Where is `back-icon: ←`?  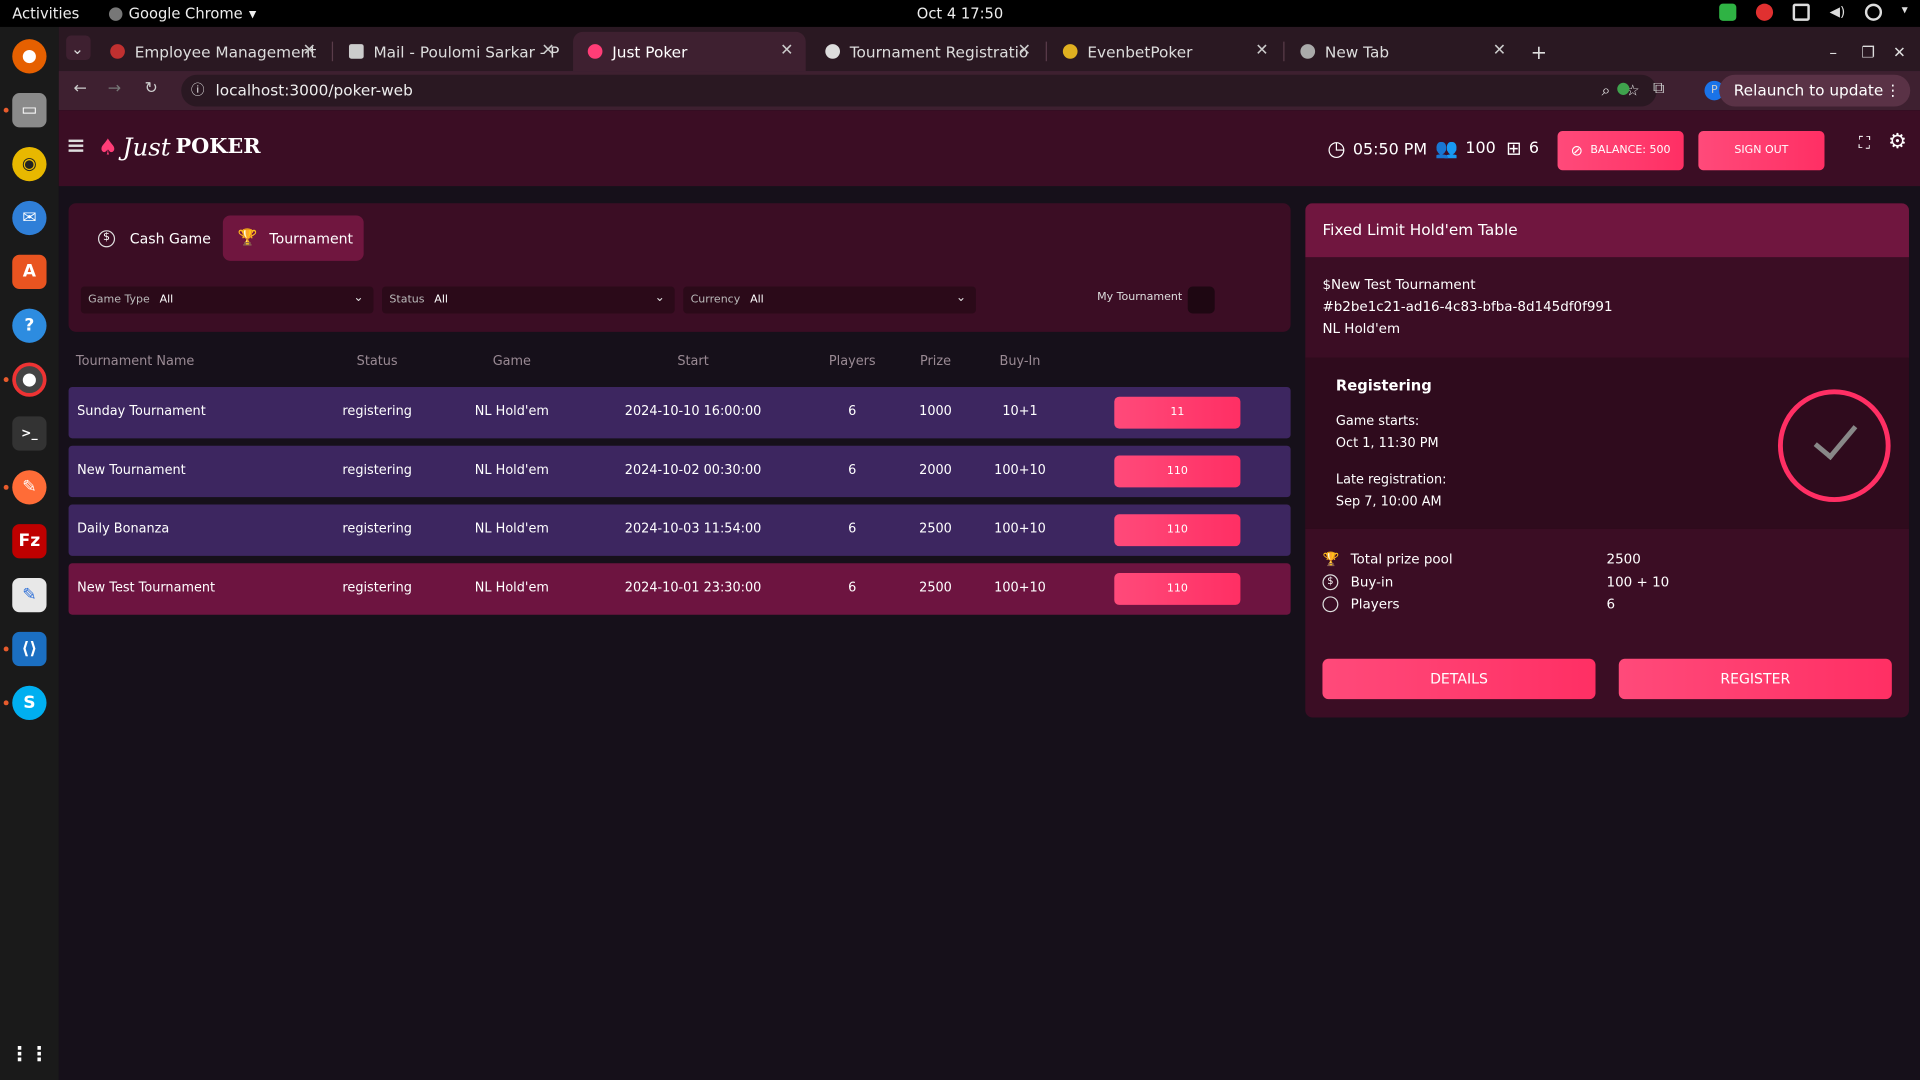 back-icon: ← is located at coordinates (79, 89).